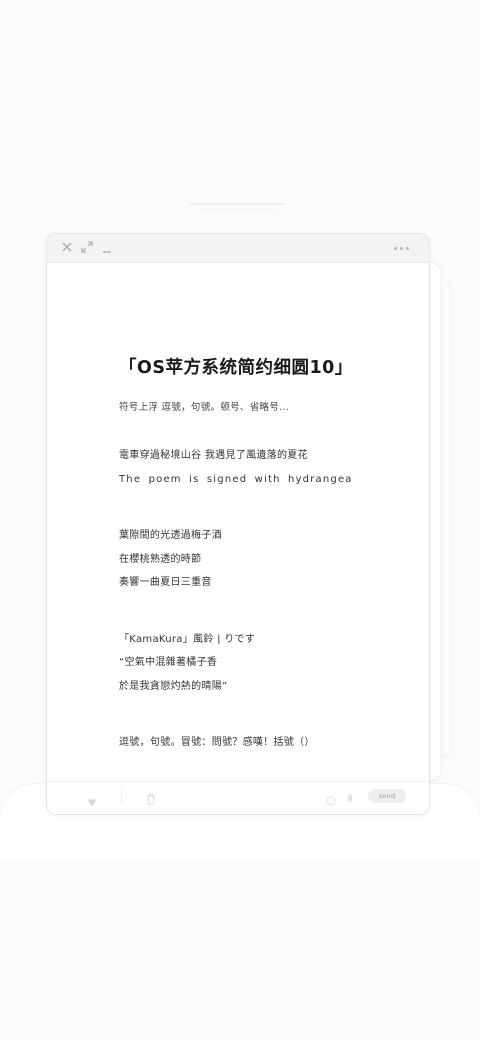 The height and width of the screenshot is (1040, 480). Describe the element at coordinates (213, 455) in the screenshot. I see `text-line: 電車穿過秘境山谷 我遇見了風遺落的夏花` at that location.